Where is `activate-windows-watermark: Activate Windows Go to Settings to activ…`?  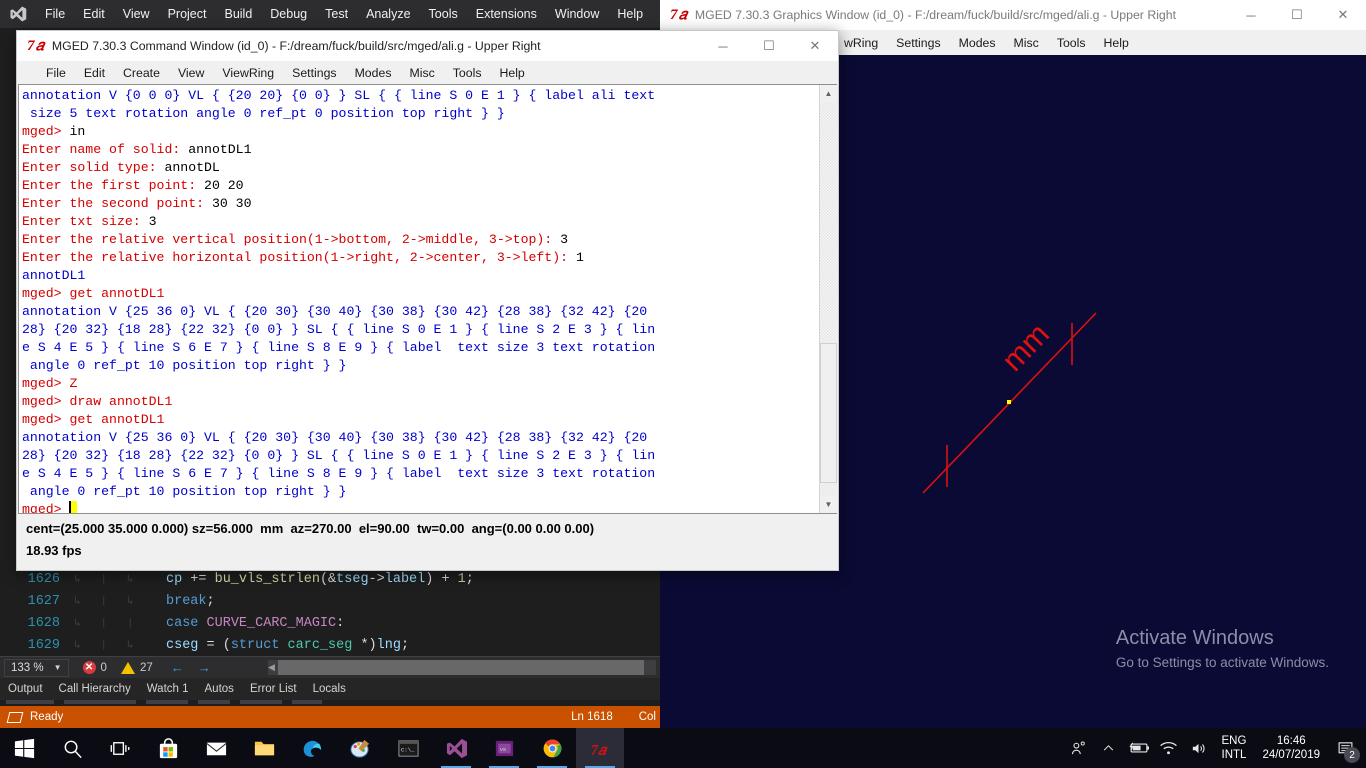 activate-windows-watermark: Activate Windows Go to Settings to activ… is located at coordinates (1222, 648).